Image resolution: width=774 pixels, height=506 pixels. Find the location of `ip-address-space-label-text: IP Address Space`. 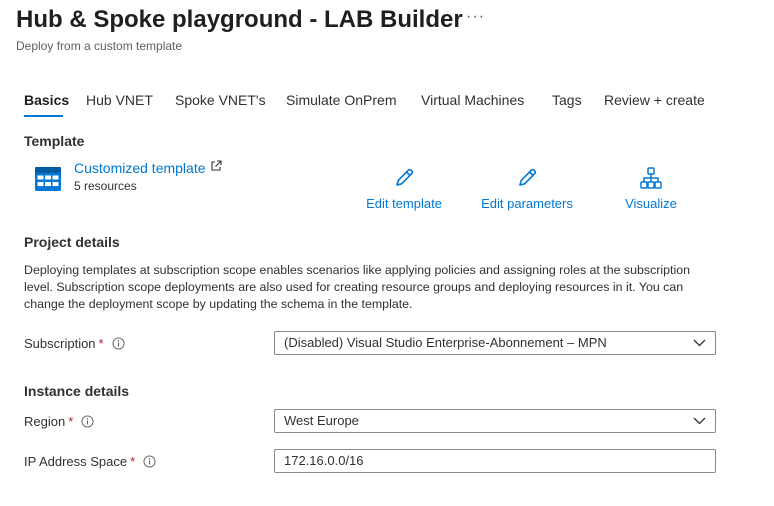

ip-address-space-label-text: IP Address Space is located at coordinates (76, 461).